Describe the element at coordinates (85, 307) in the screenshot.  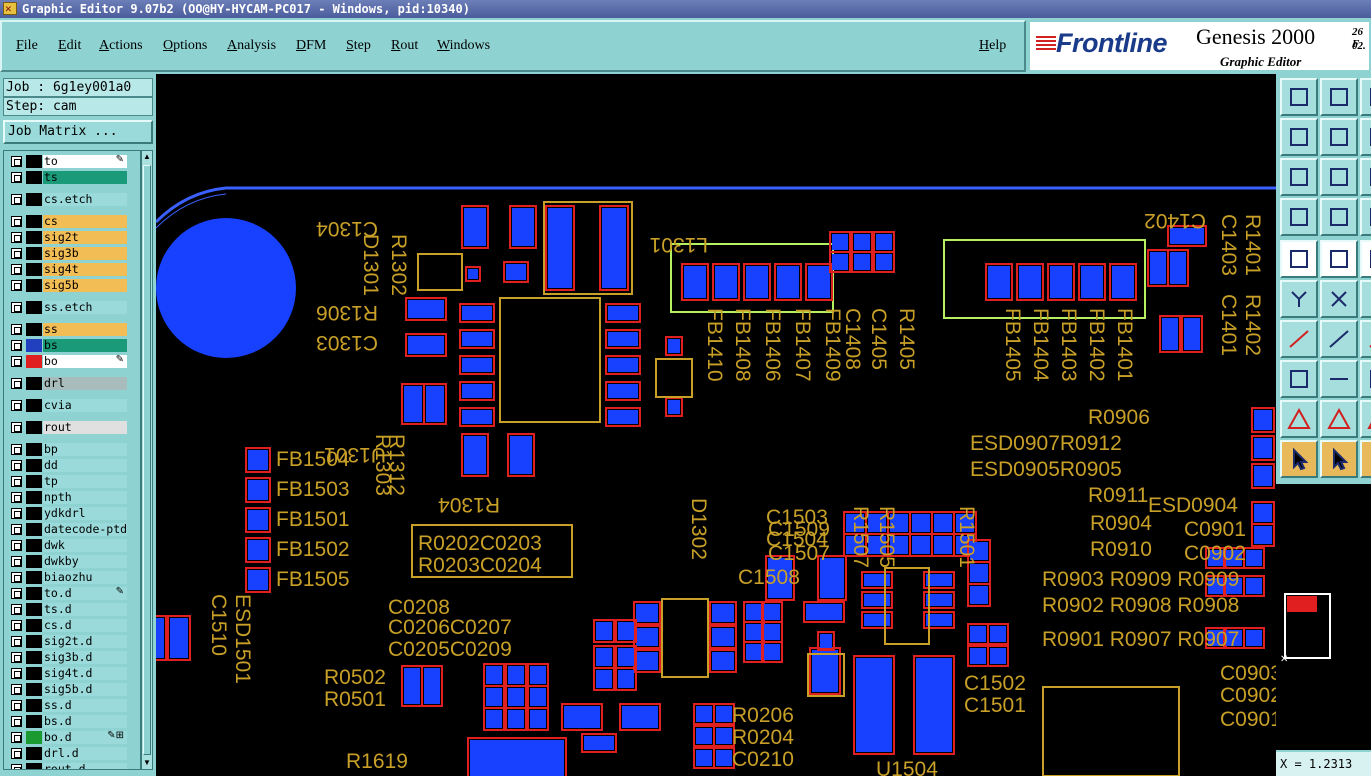
I see `layer-name: ss.etch` at that location.